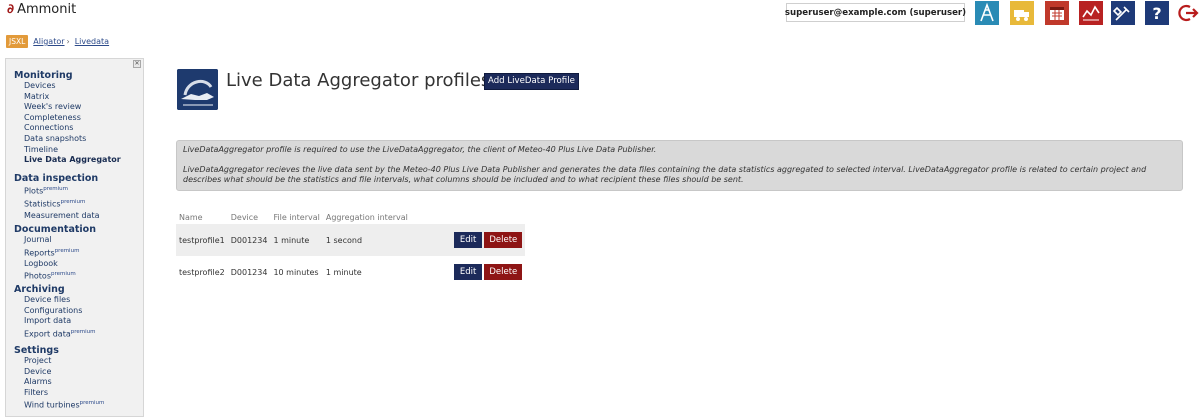 The image size is (1200, 417). Describe the element at coordinates (39, 289) in the screenshot. I see `sidebar-heading: Archiving` at that location.